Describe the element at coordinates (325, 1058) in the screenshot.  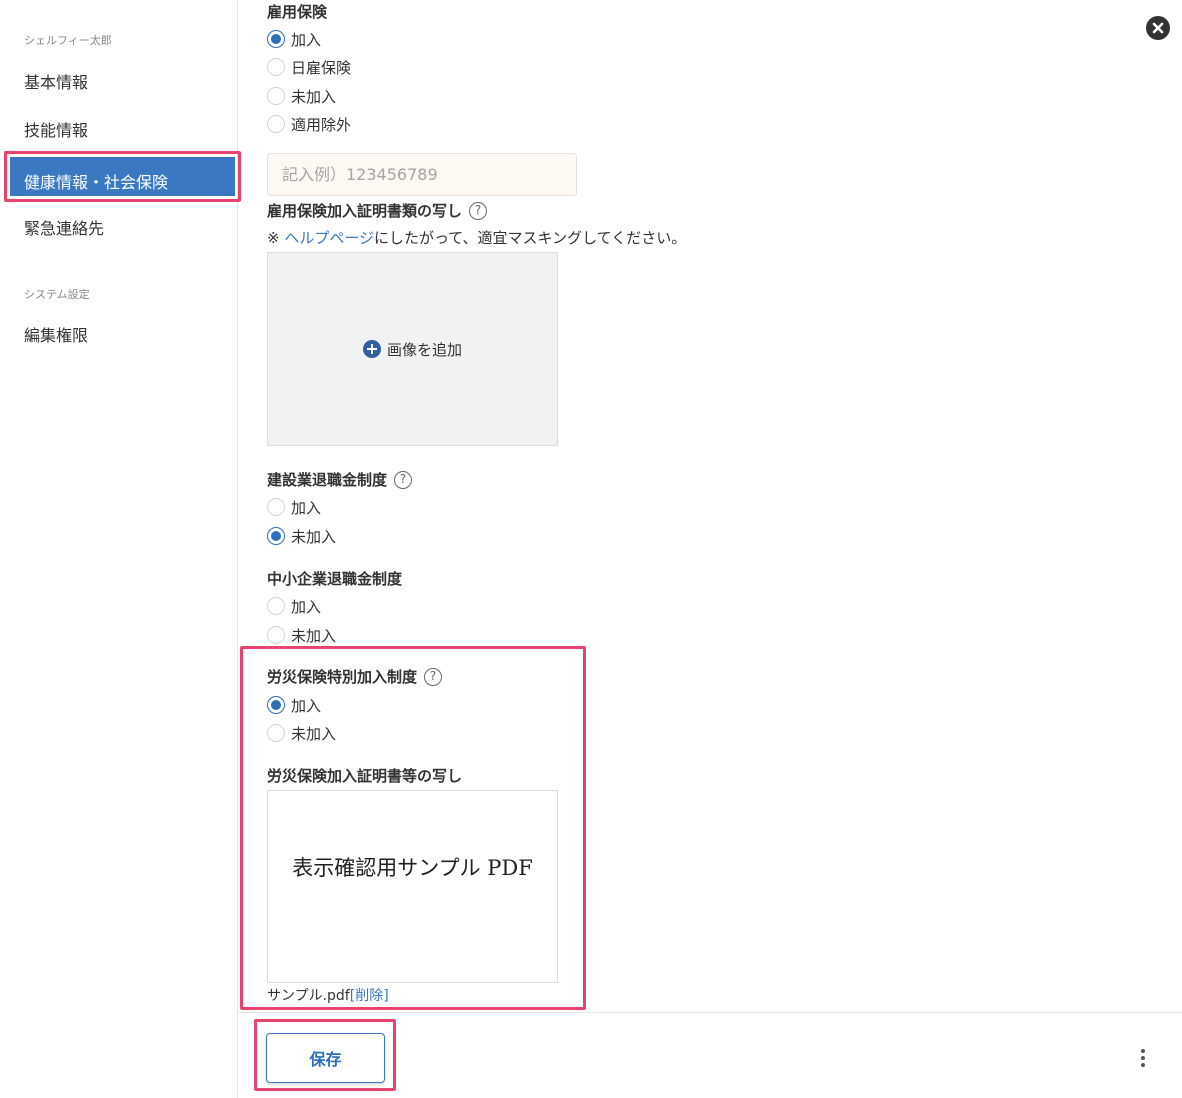
I see `save-button: 保存` at that location.